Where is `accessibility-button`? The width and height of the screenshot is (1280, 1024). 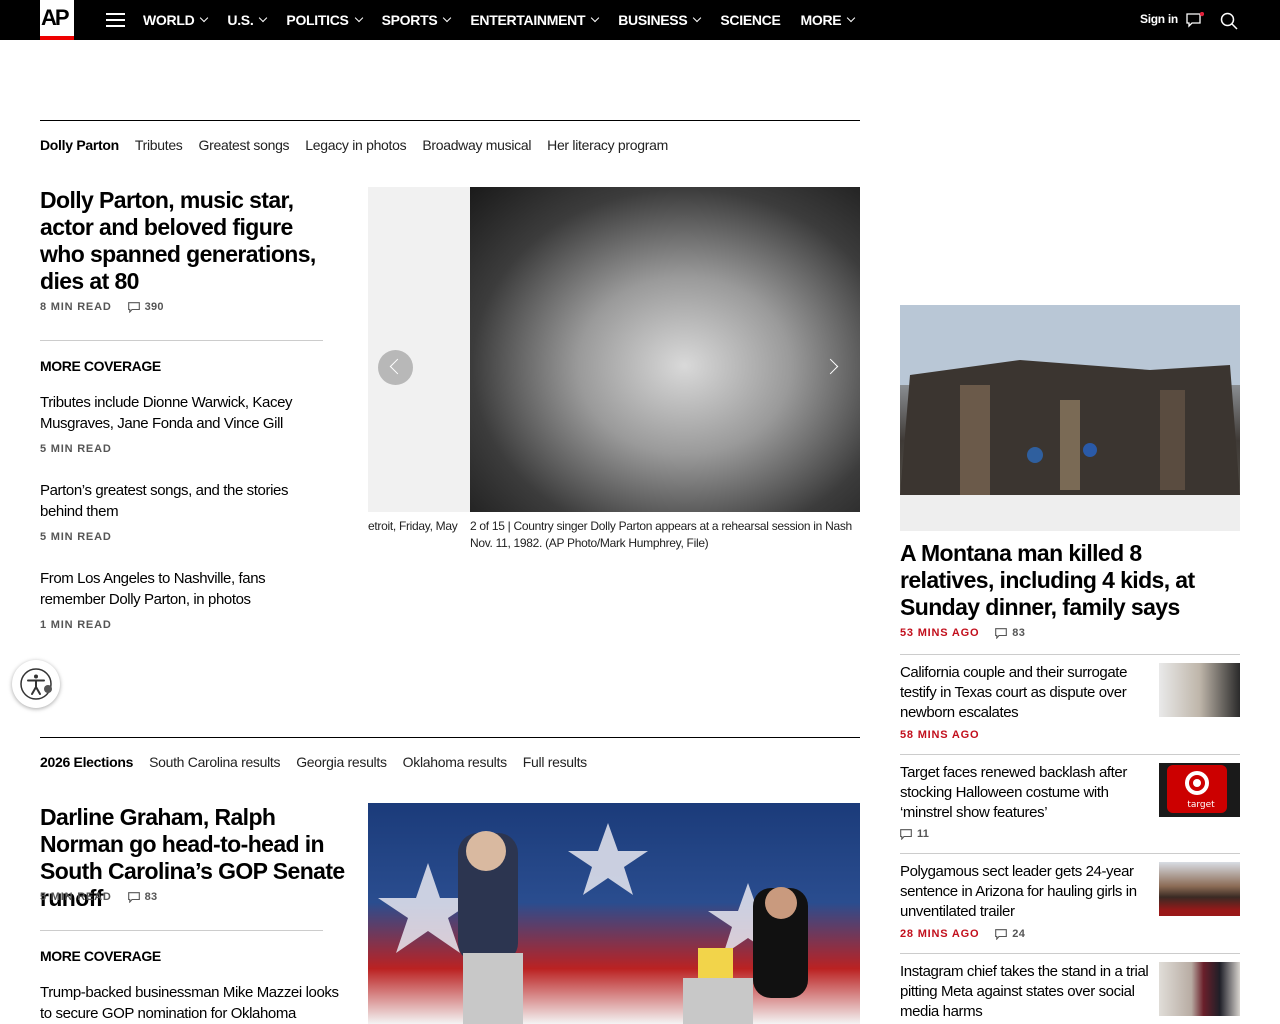
accessibility-button is located at coordinates (36, 684).